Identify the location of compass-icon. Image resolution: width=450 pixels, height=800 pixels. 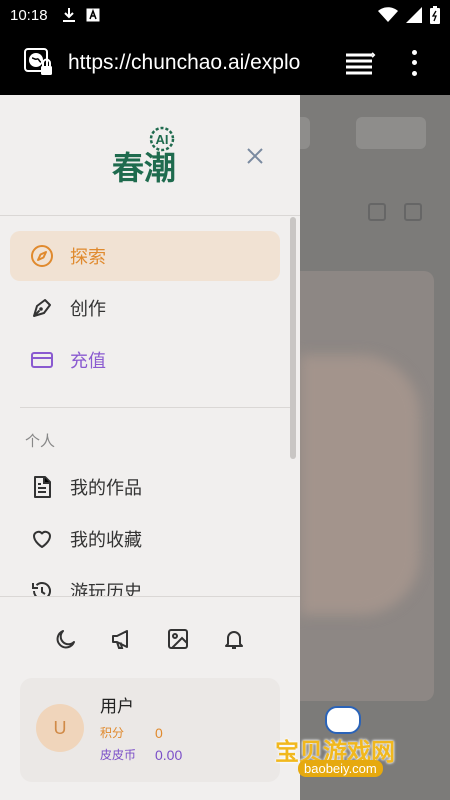
(42, 256).